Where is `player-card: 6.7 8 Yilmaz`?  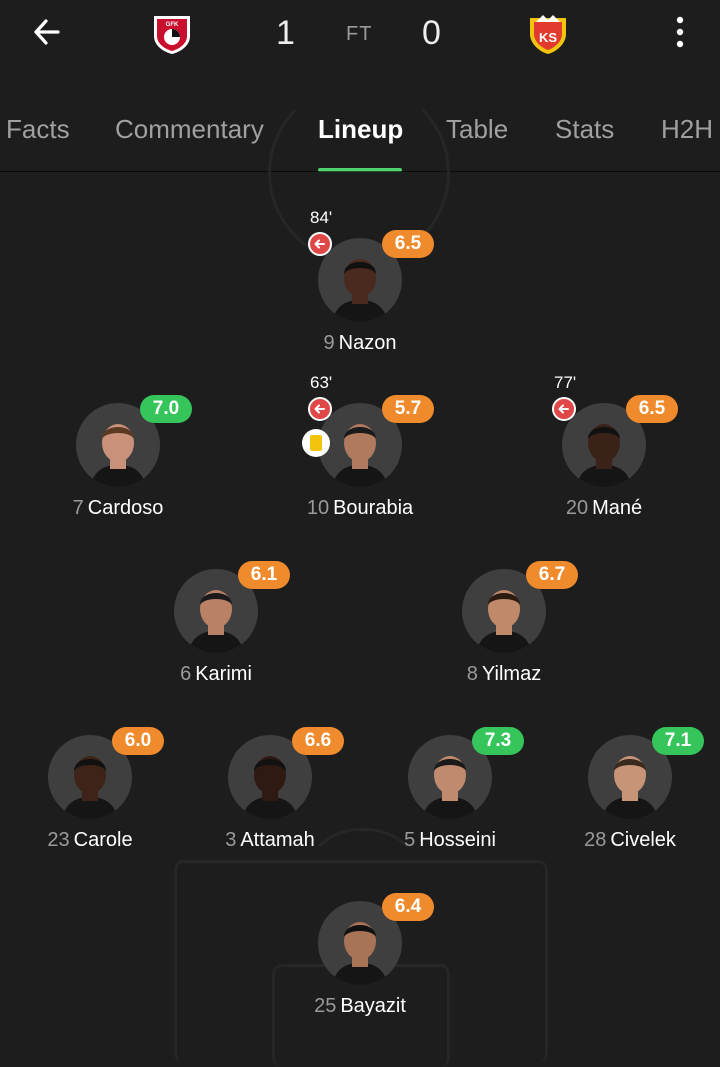 player-card: 6.7 8 Yilmaz is located at coordinates (504, 612).